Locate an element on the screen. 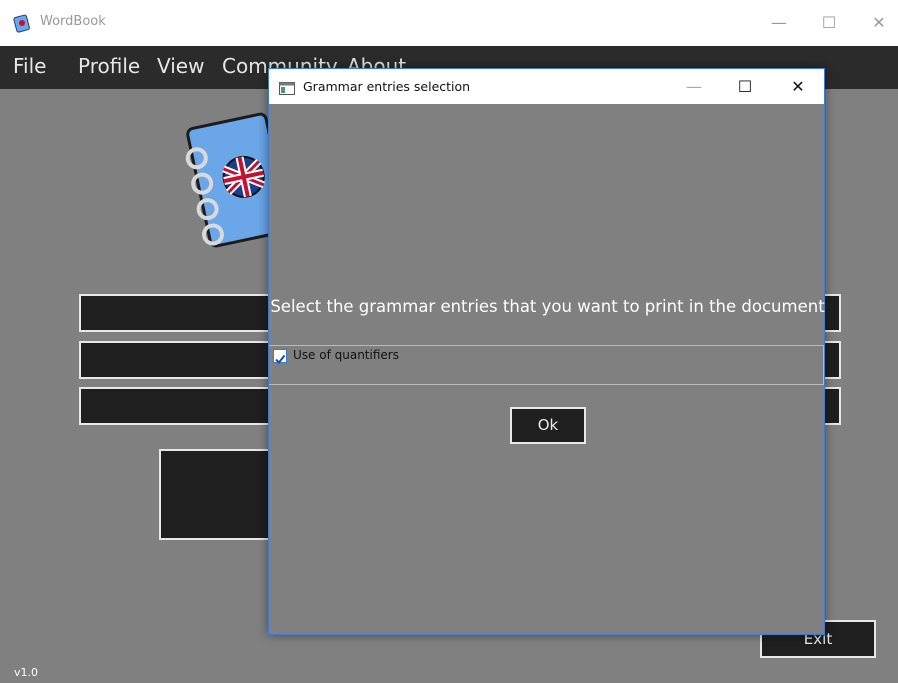 The height and width of the screenshot is (683, 898). maximize-button: ☐ is located at coordinates (829, 23).